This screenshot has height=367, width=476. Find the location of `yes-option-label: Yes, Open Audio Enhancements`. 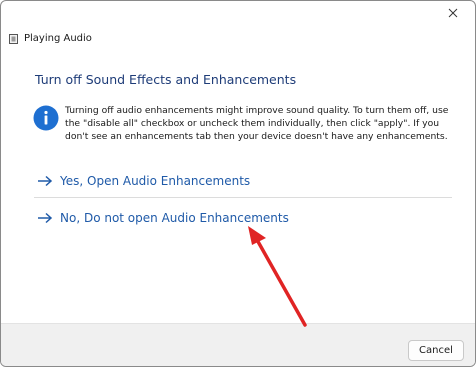

yes-option-label: Yes, Open Audio Enhancements is located at coordinates (155, 181).